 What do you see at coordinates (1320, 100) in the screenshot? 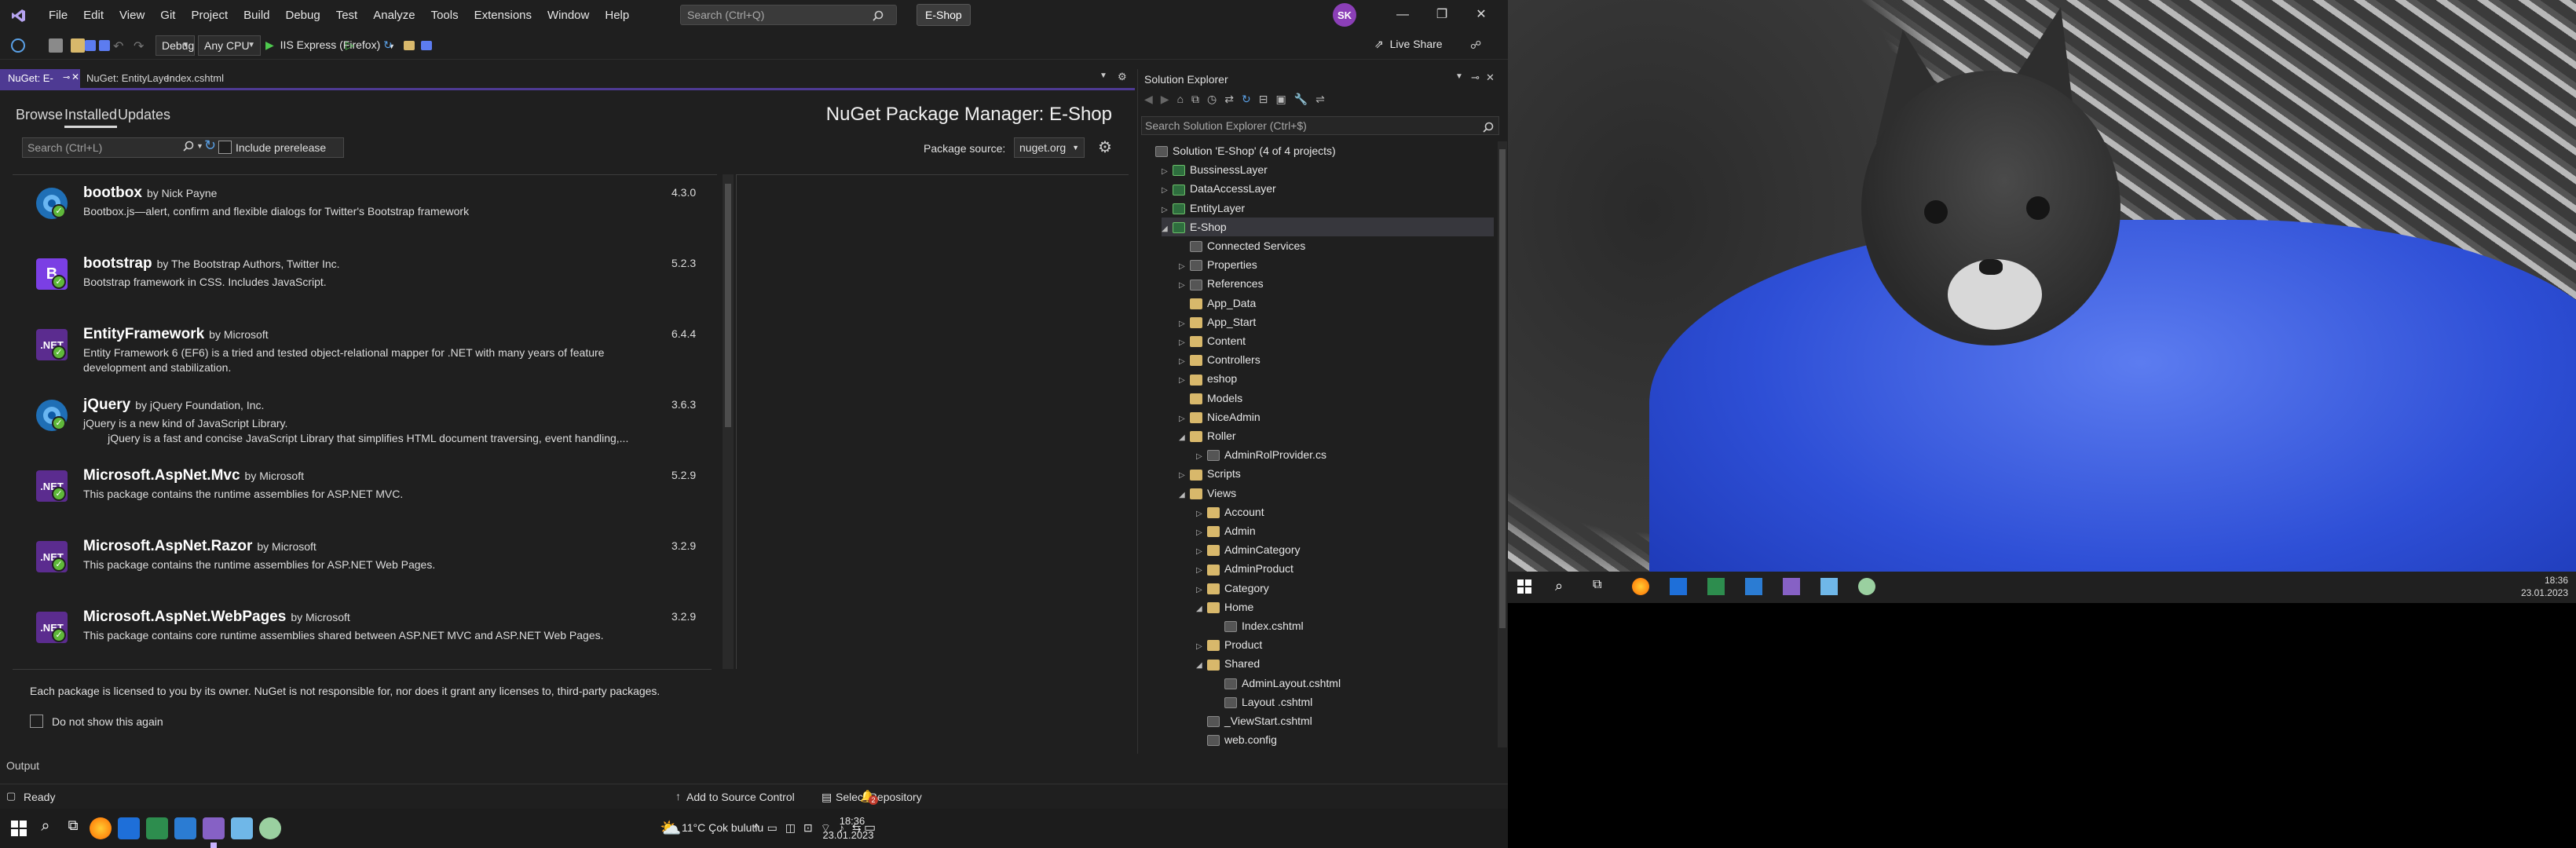
I see `preview-icon: ⇌` at bounding box center [1320, 100].